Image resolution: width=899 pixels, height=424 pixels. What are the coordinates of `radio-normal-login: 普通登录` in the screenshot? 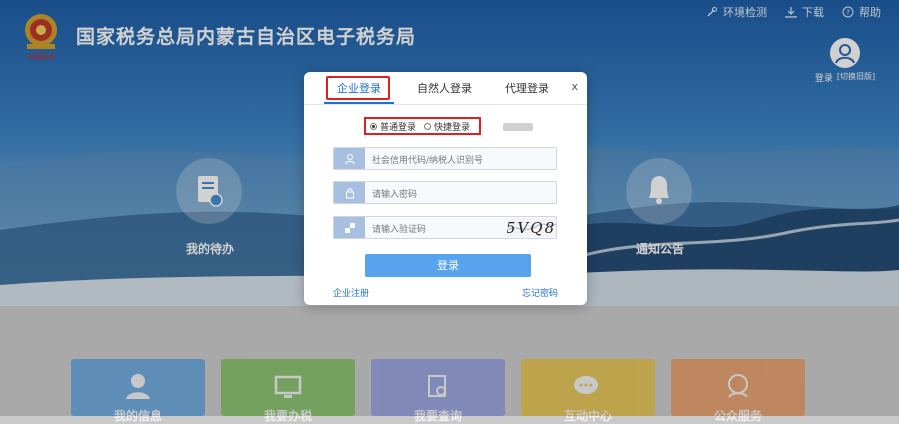 It's located at (393, 126).